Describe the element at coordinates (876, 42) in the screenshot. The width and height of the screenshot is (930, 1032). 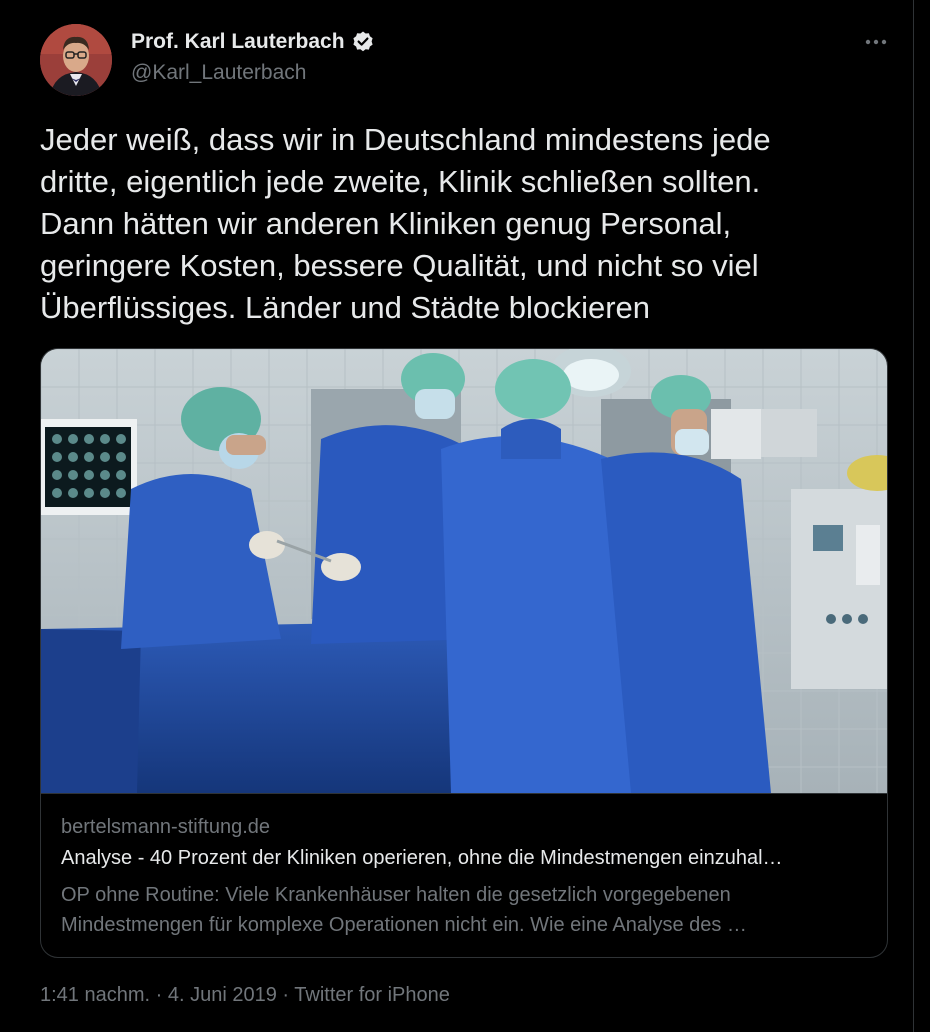
I see `more-horizontal-icon` at that location.